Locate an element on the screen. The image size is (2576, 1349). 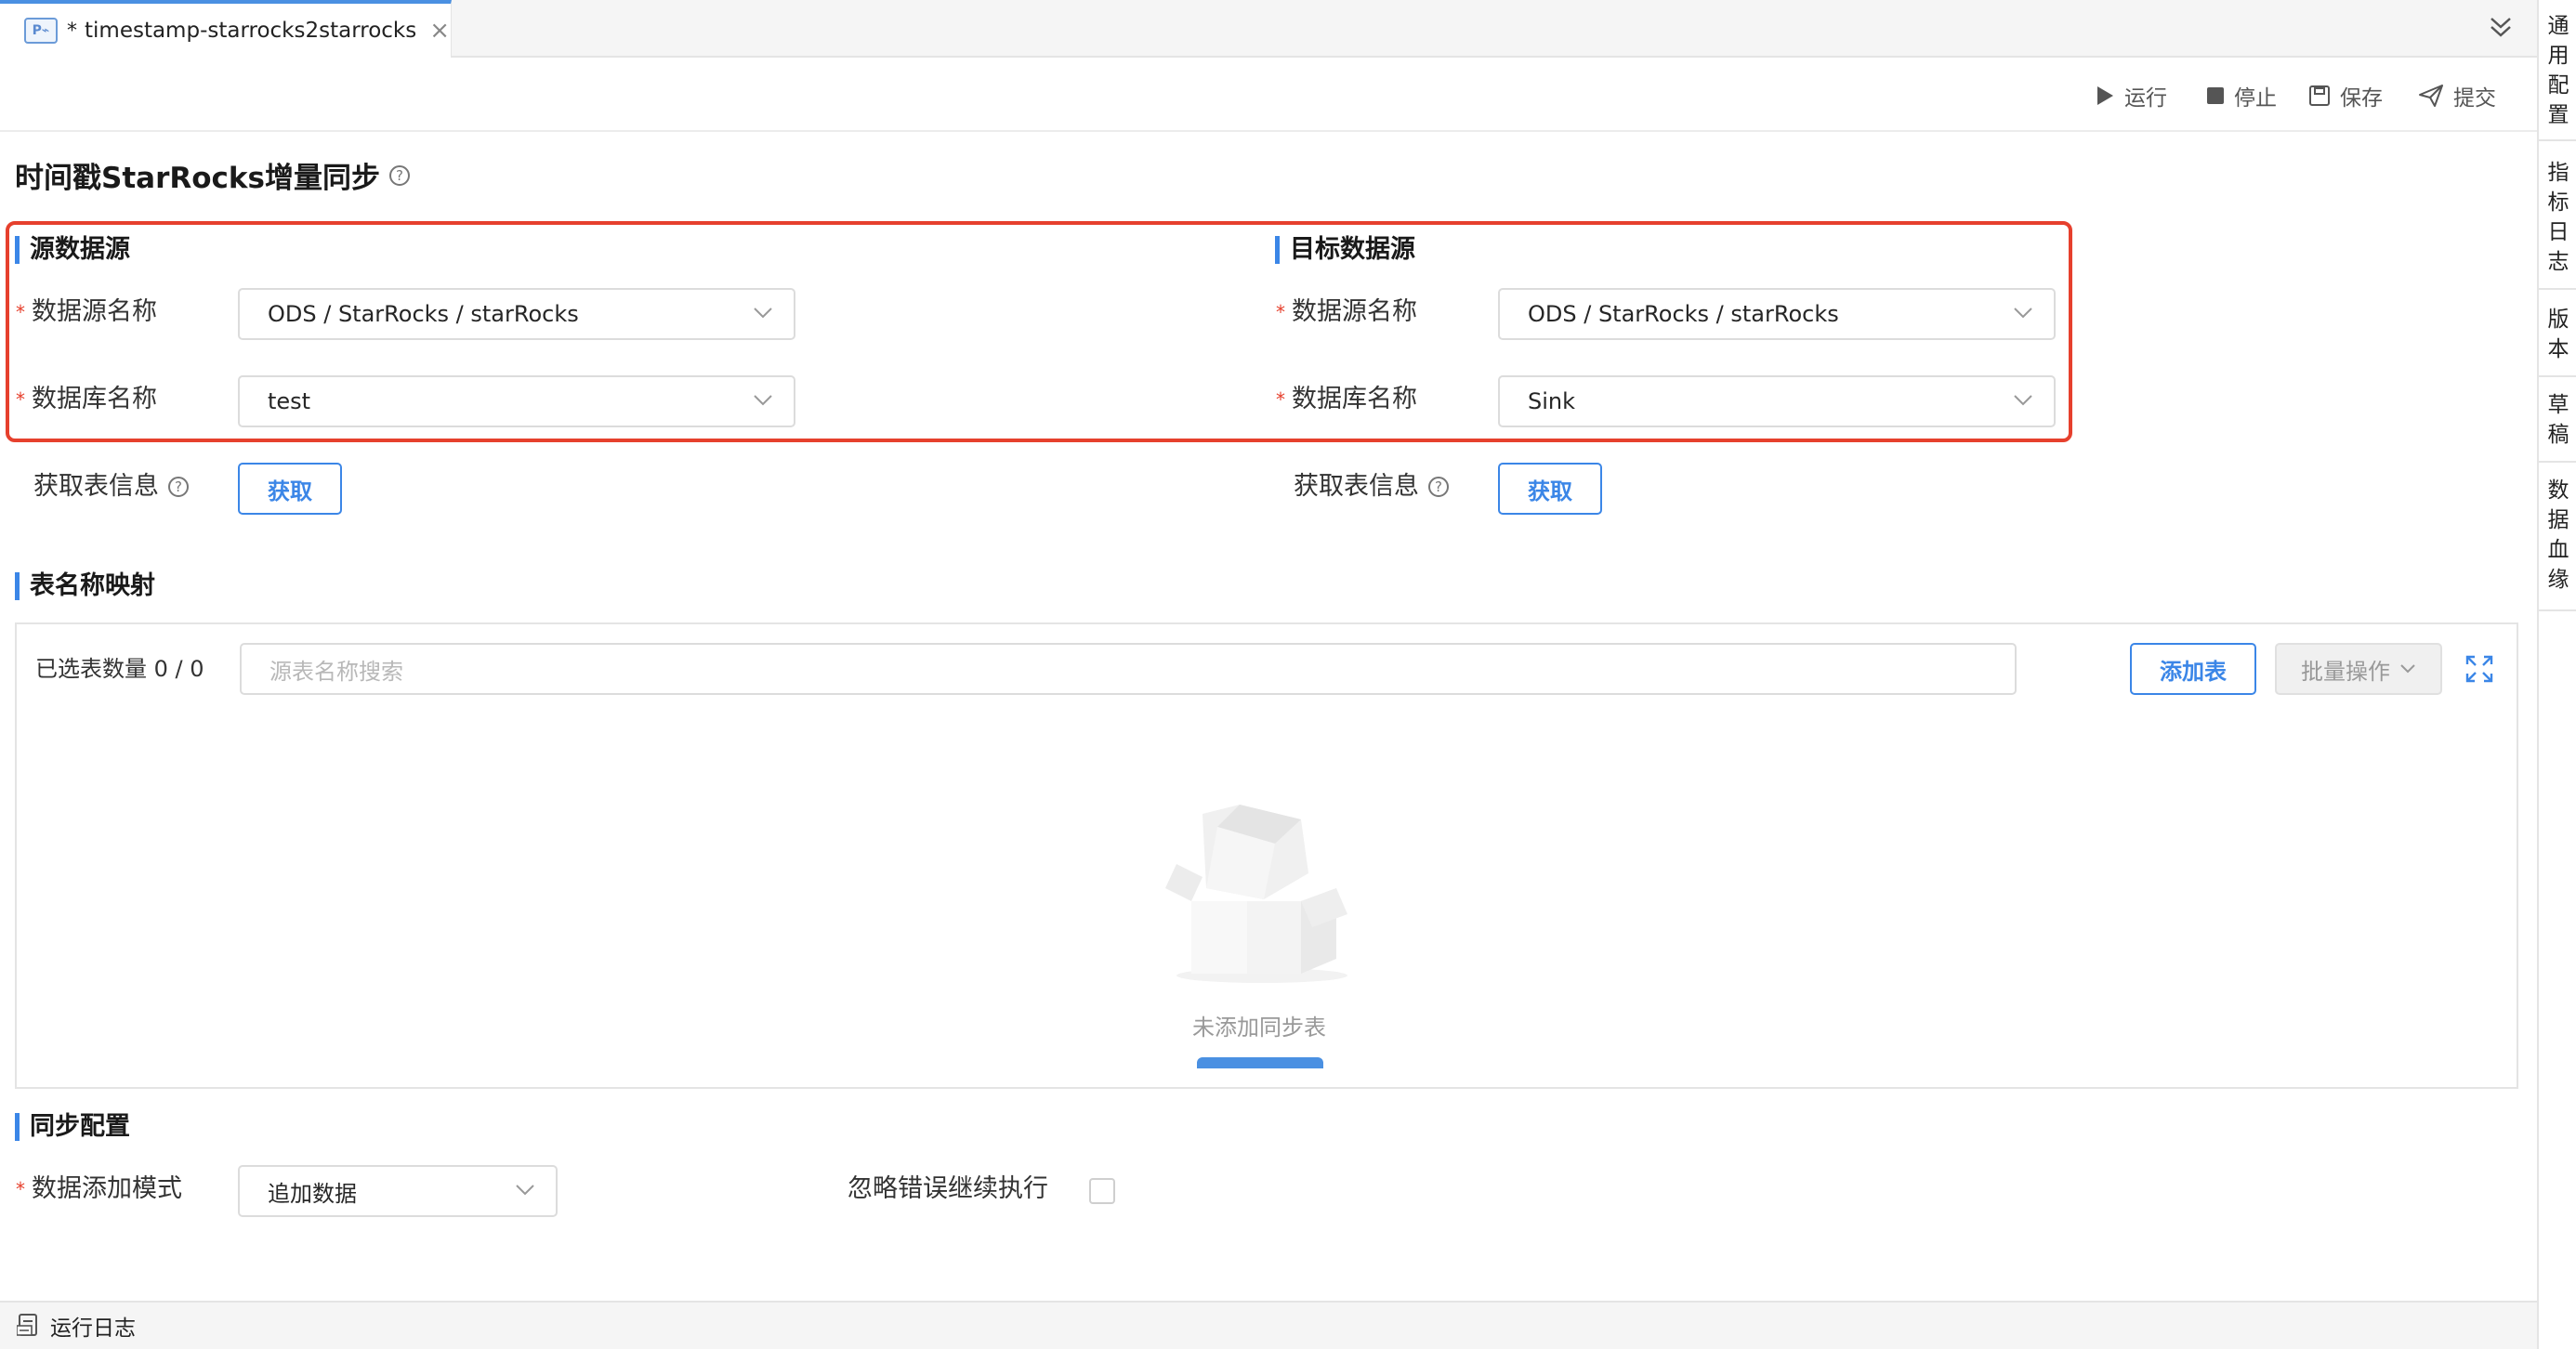
empty-state-button is located at coordinates (1260, 1062).